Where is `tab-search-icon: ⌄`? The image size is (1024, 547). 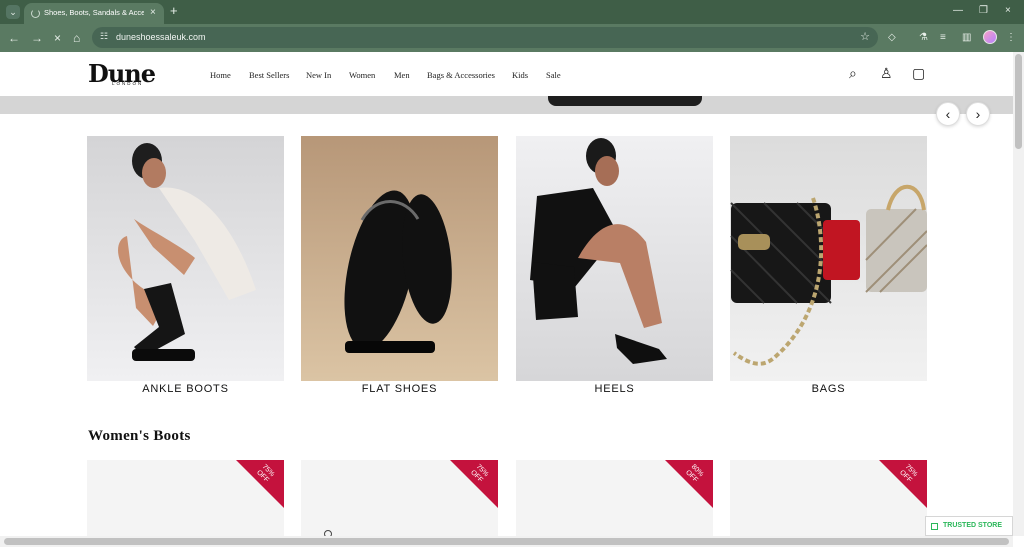 tab-search-icon: ⌄ is located at coordinates (13, 12).